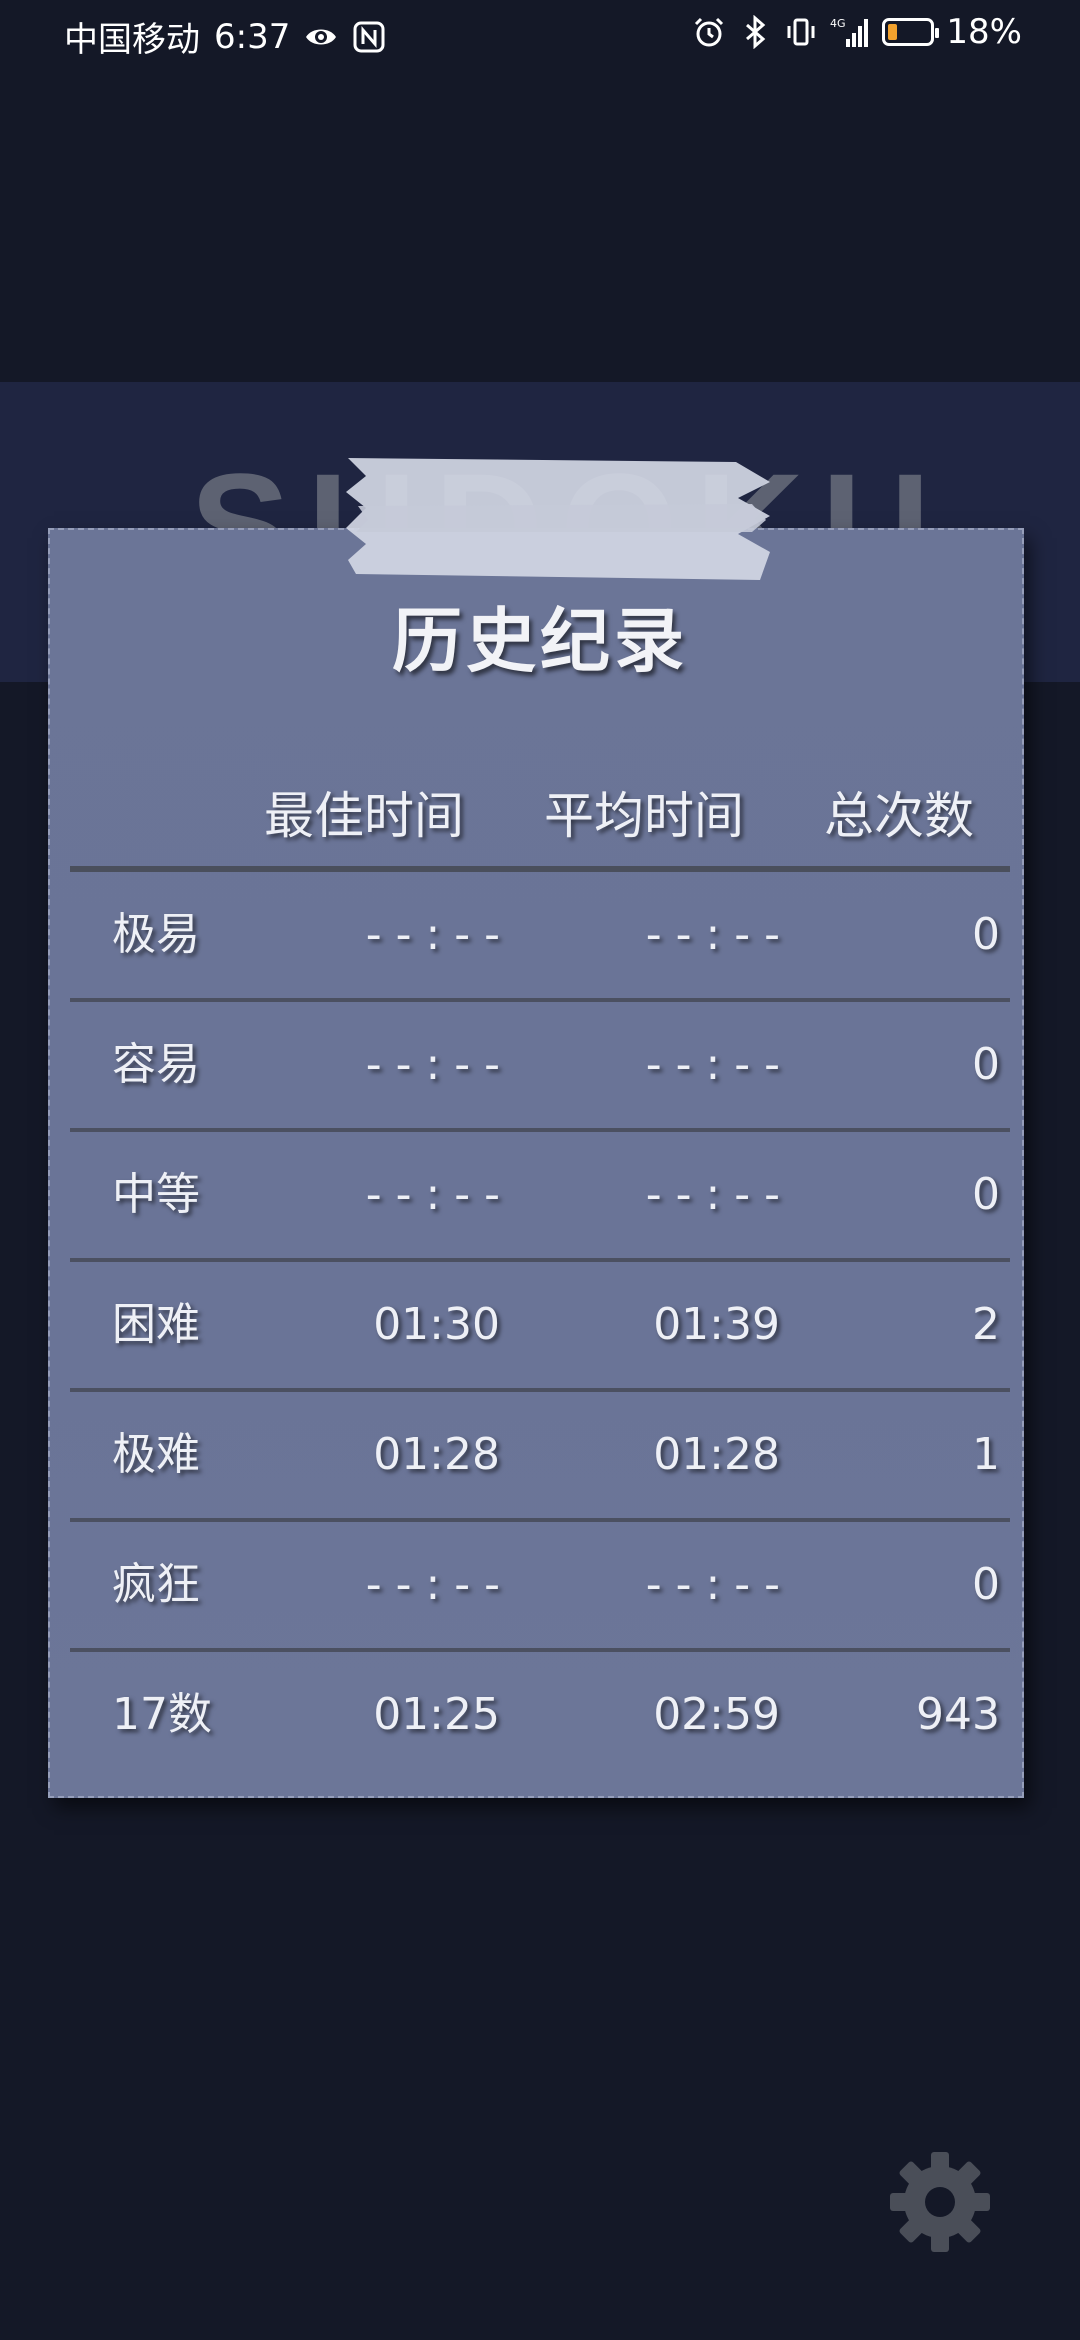  I want to click on total-count-value: 2, so click(986, 1324).